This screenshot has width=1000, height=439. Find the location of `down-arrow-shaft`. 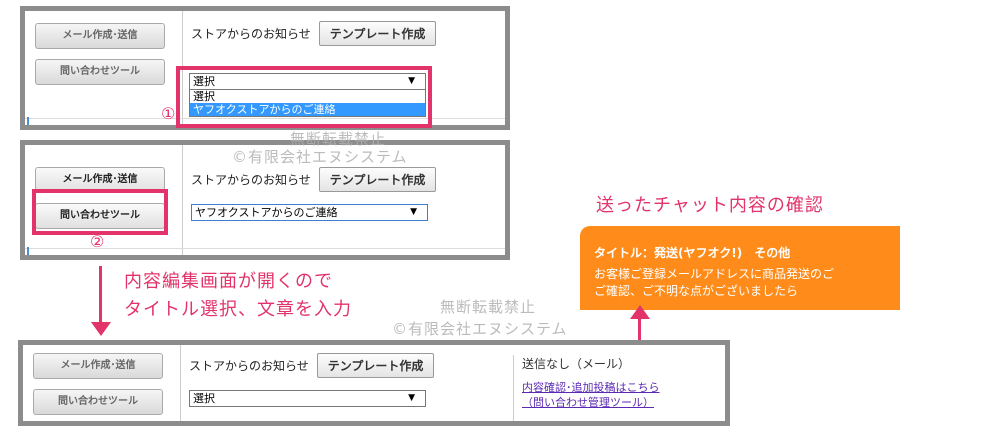

down-arrow-shaft is located at coordinates (100, 296).